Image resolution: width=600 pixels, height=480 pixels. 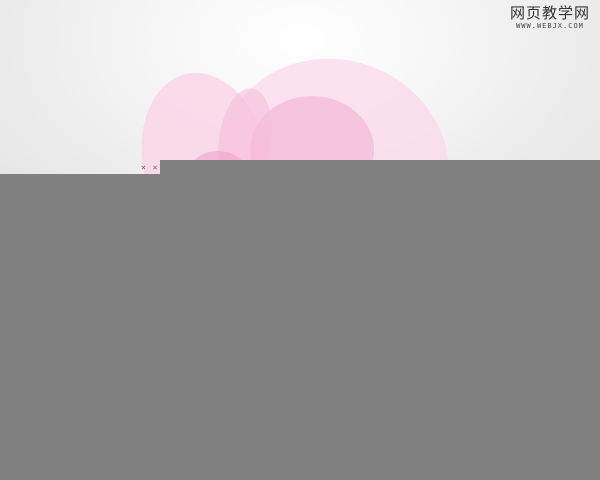 I want to click on site-watermark: 网页教学网 WWW.WEBJX.COM, so click(x=550, y=18).